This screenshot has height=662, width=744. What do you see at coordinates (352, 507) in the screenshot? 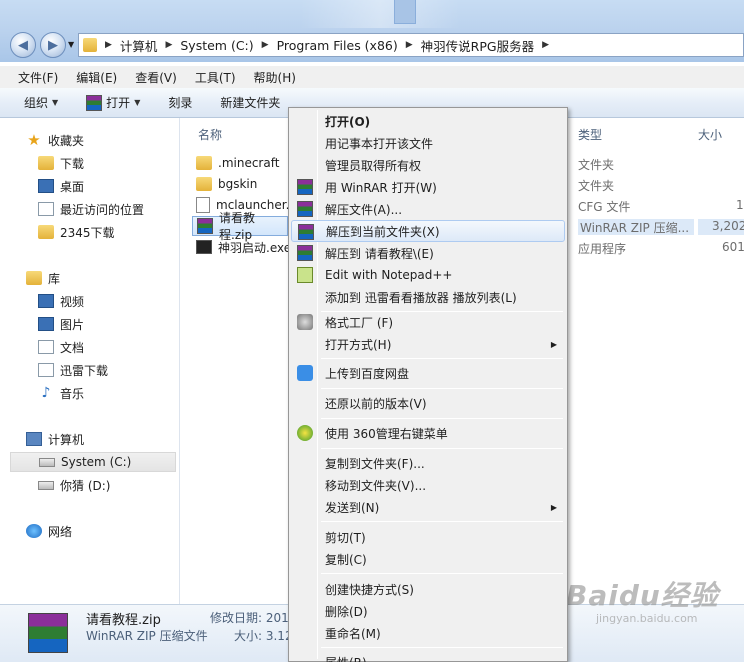
I see `menu-label: 发送到(N)` at bounding box center [352, 507].